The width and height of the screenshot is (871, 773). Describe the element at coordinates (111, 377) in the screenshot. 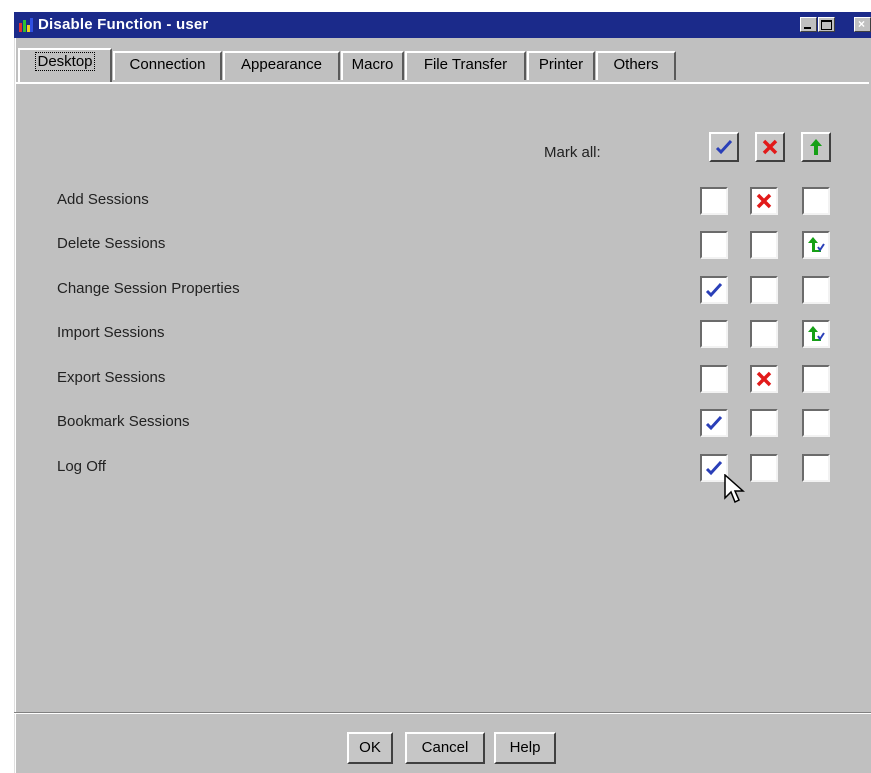

I see `function-label: Export Sessions` at that location.